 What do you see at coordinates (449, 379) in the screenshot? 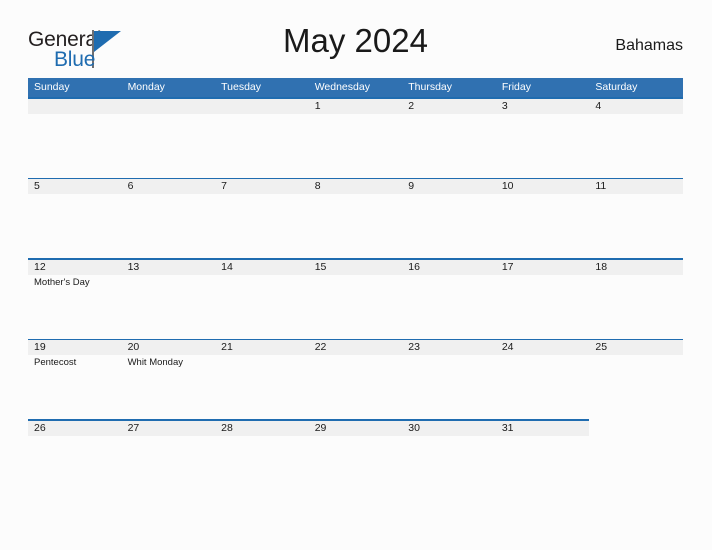
I see `day-cell: 23` at bounding box center [449, 379].